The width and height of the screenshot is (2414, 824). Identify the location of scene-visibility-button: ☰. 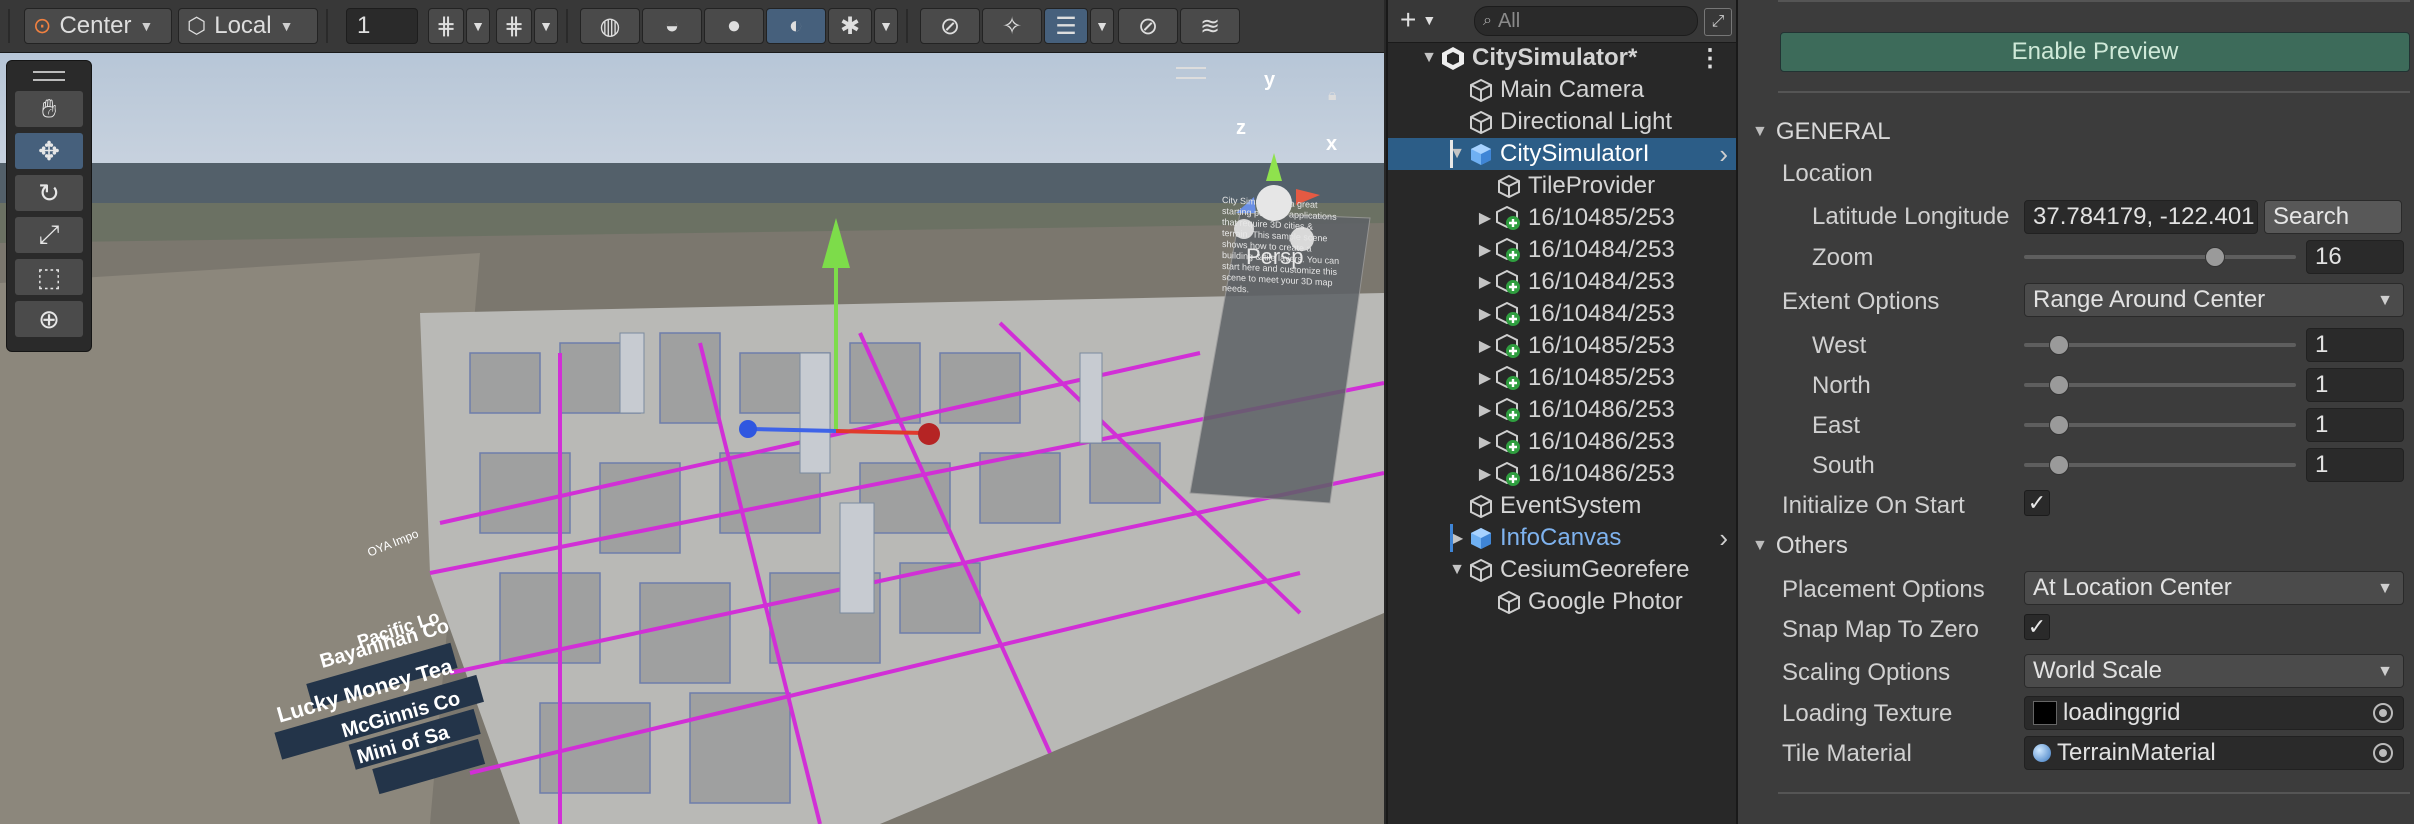
(1066, 26).